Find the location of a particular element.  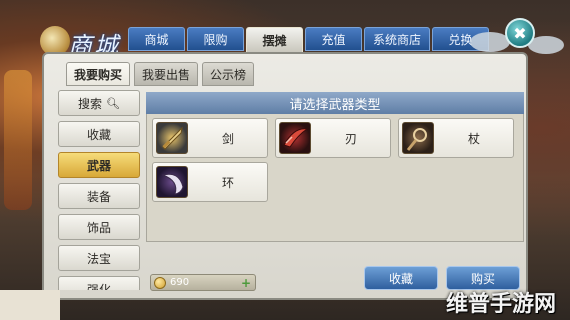

currency-display: 690 + is located at coordinates (203, 282).